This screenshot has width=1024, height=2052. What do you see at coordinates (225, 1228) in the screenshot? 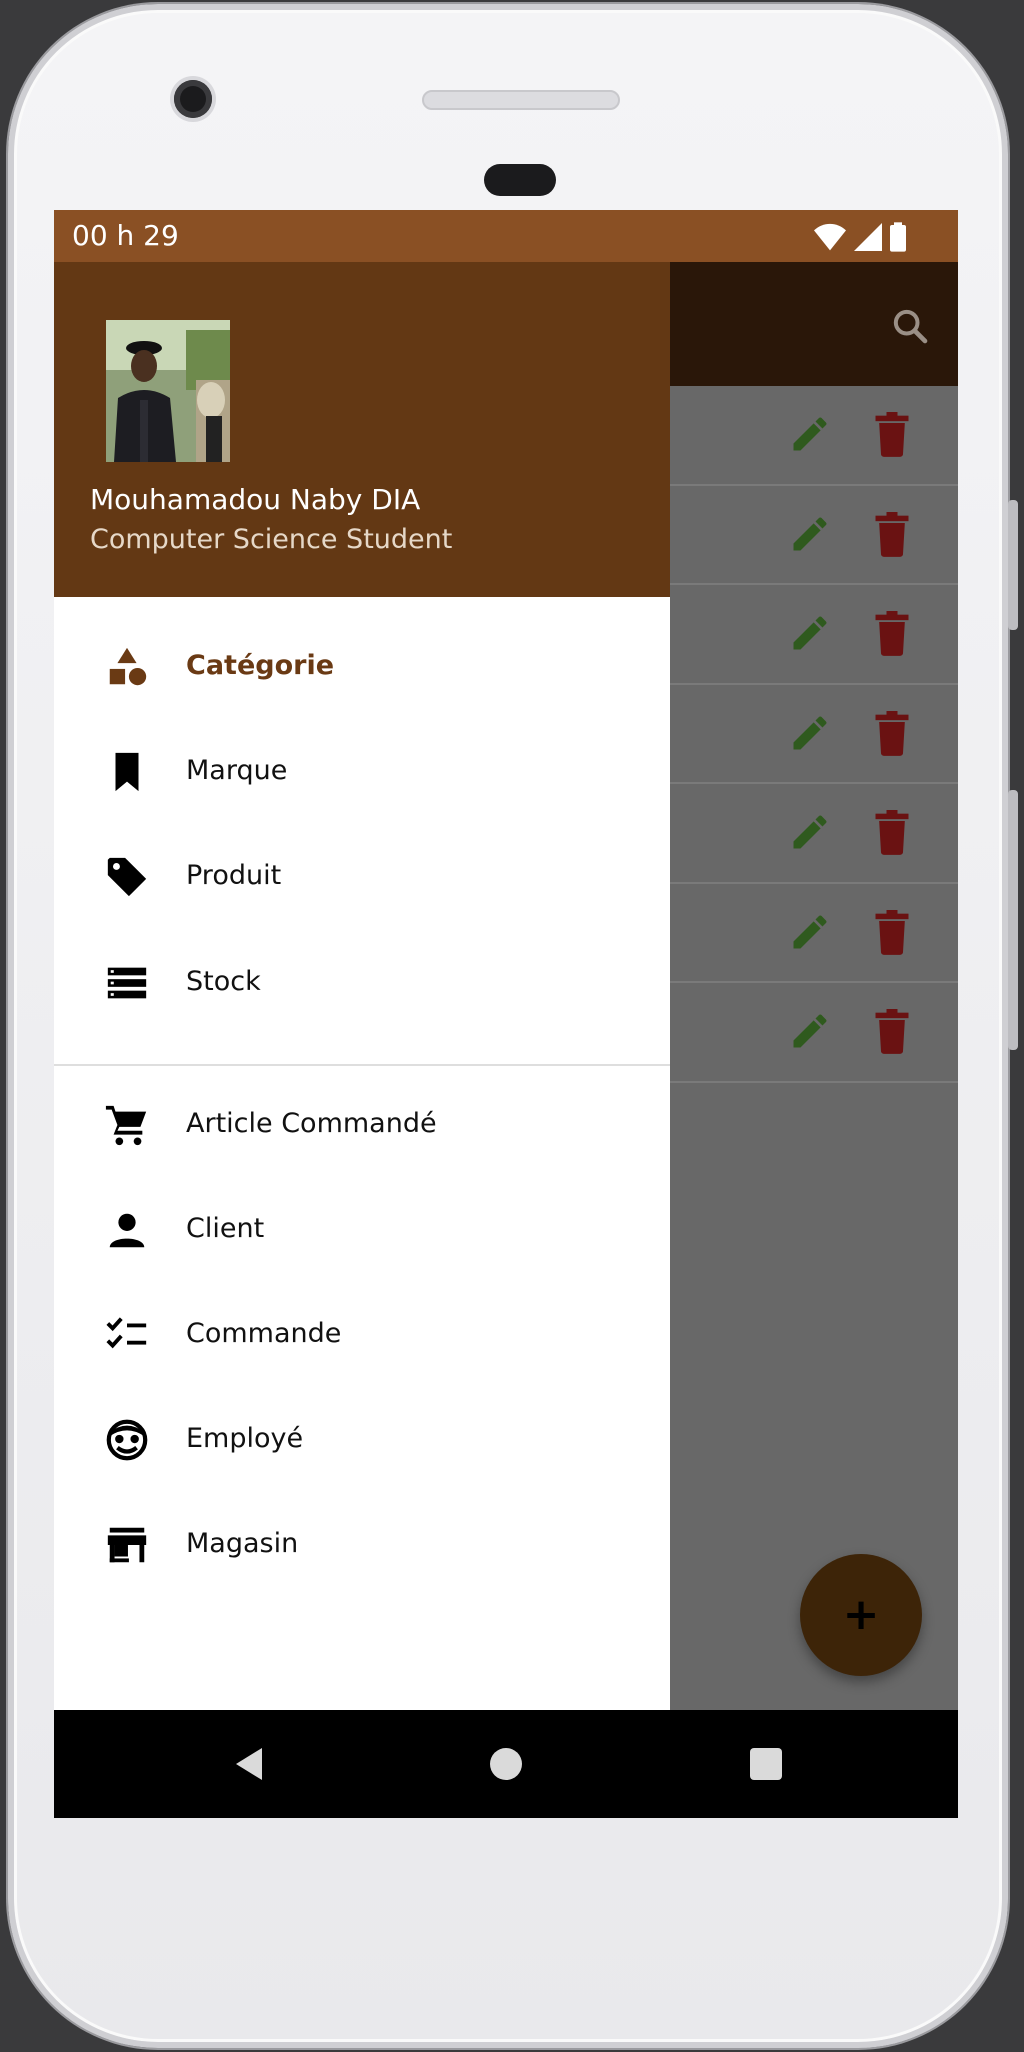
I see `menu-label: Client` at bounding box center [225, 1228].